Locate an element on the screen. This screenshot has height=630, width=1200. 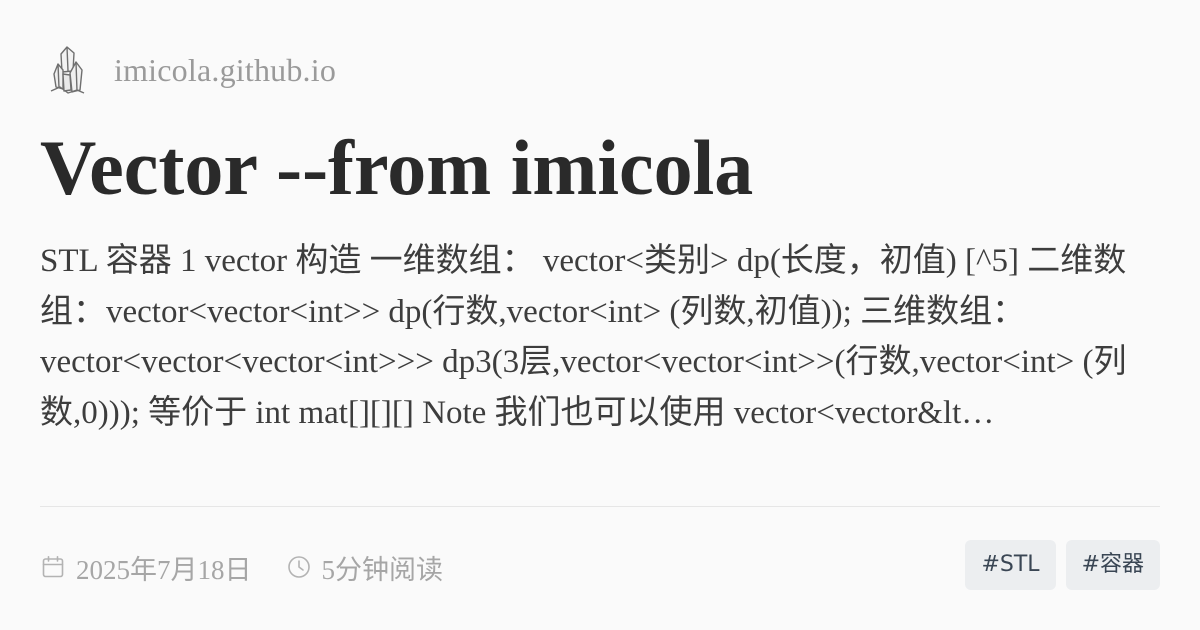
tag-list: #STL #容器 is located at coordinates (1057, 565).